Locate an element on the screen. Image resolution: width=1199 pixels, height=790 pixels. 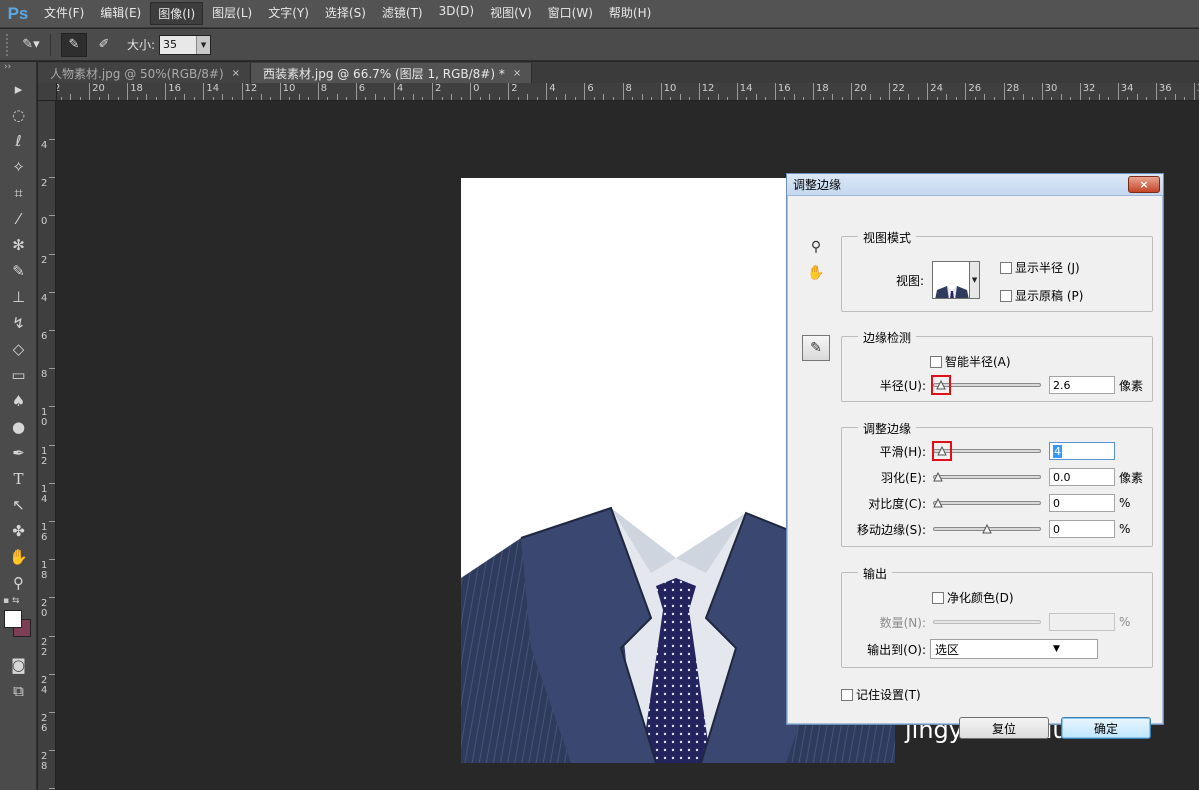
chevron-down-icon: ▼ is located at coordinates (203, 44).